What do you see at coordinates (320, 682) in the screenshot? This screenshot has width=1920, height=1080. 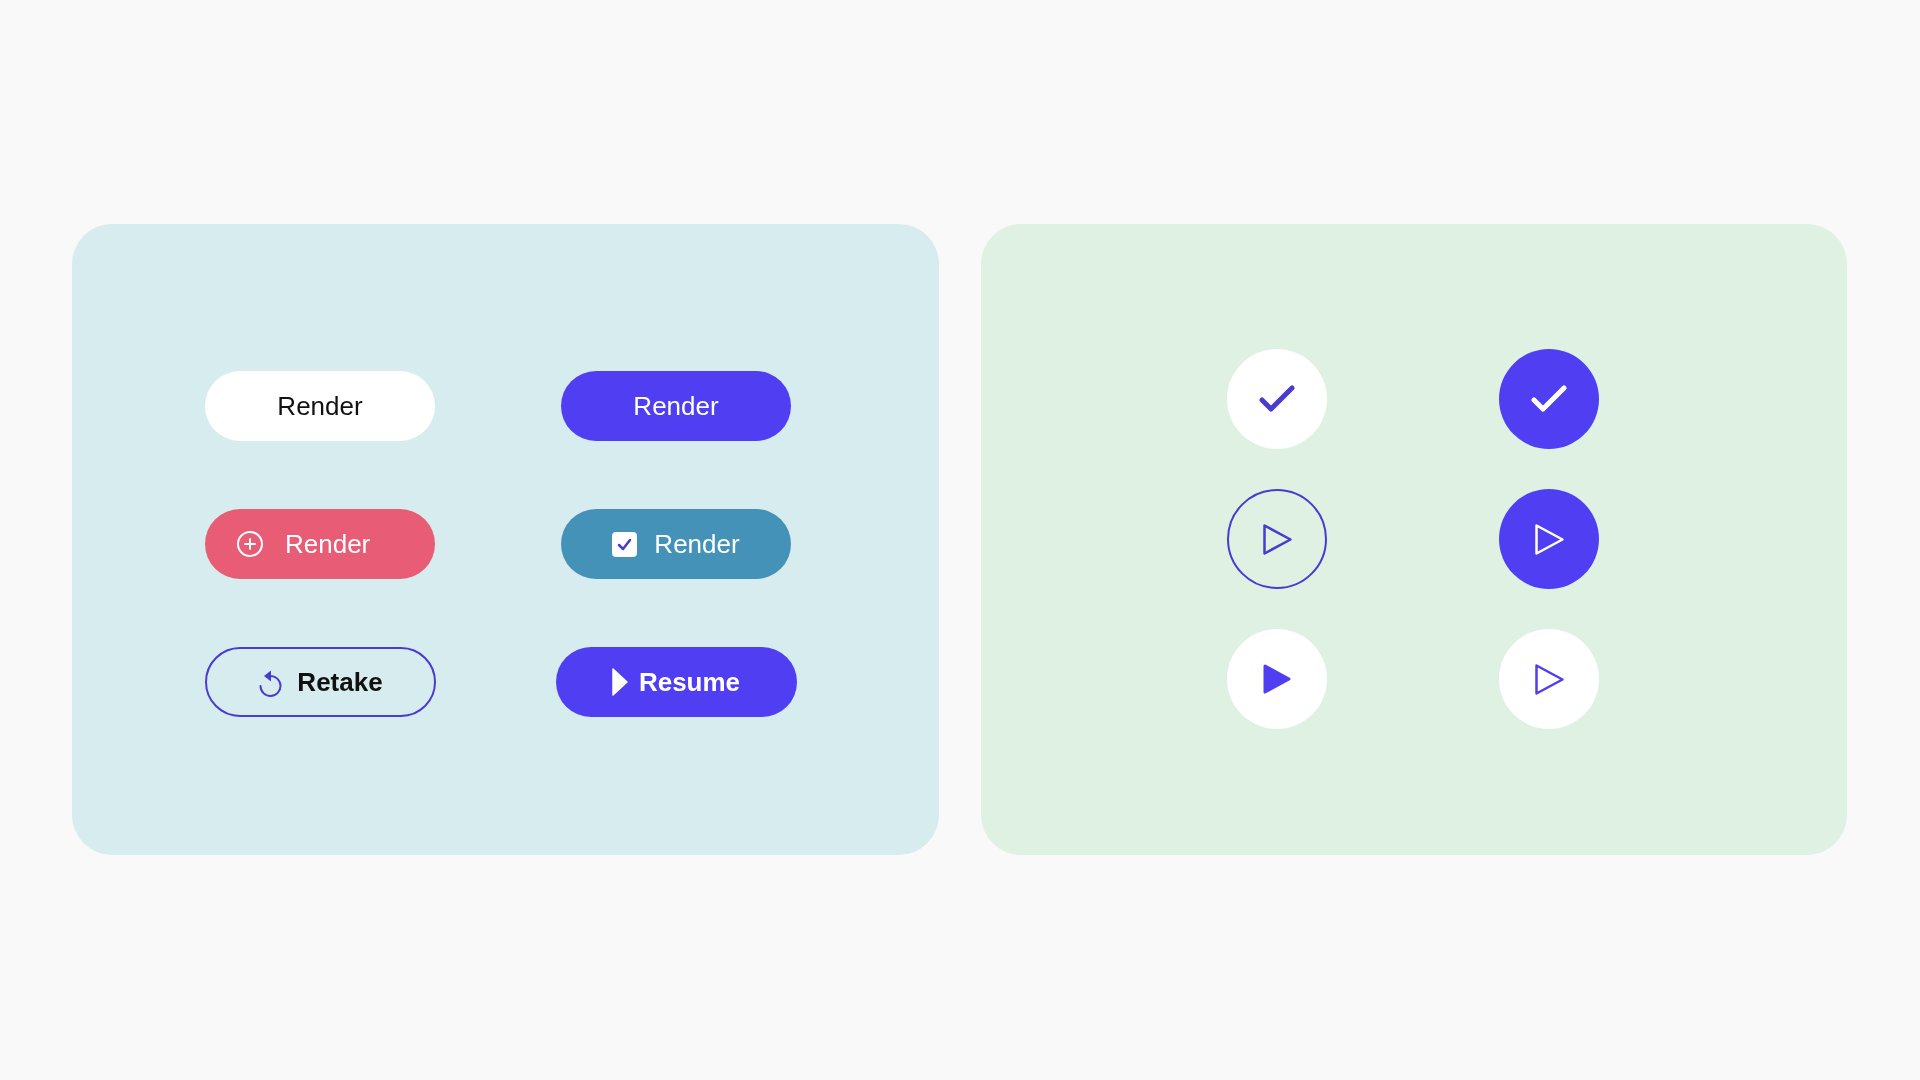 I see `retake-button: Retake` at bounding box center [320, 682].